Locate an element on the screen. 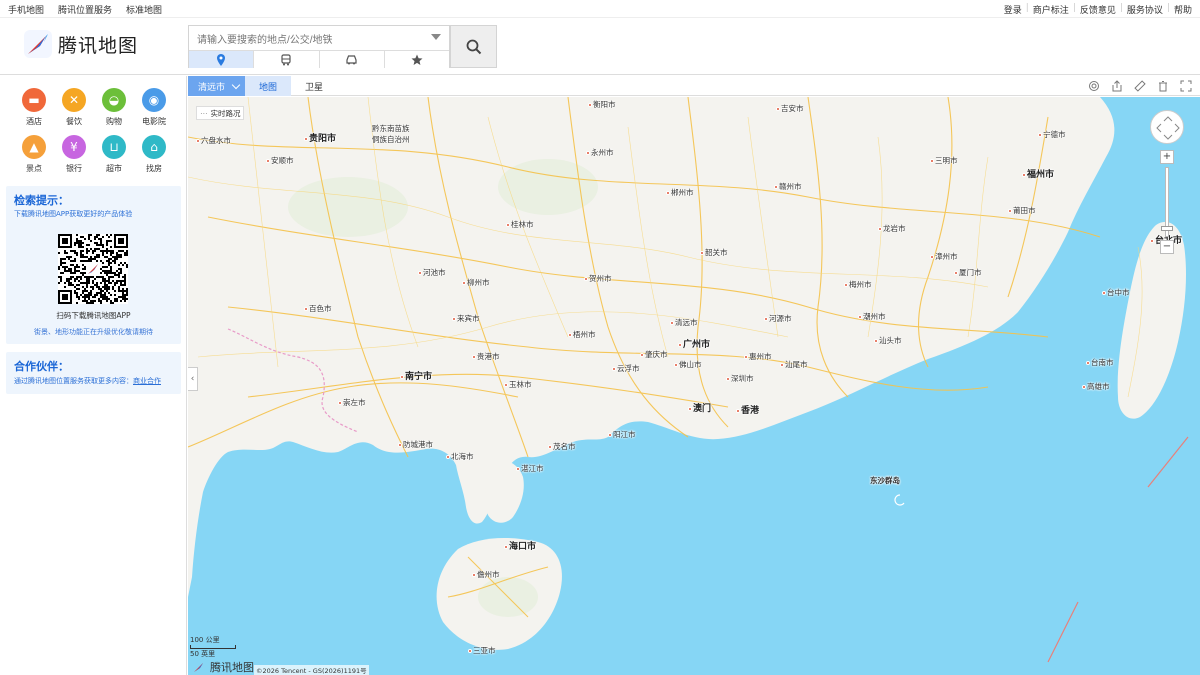 This screenshot has height=675, width=1200. map-label-fangchenggang: 防城港市 is located at coordinates (415, 444).